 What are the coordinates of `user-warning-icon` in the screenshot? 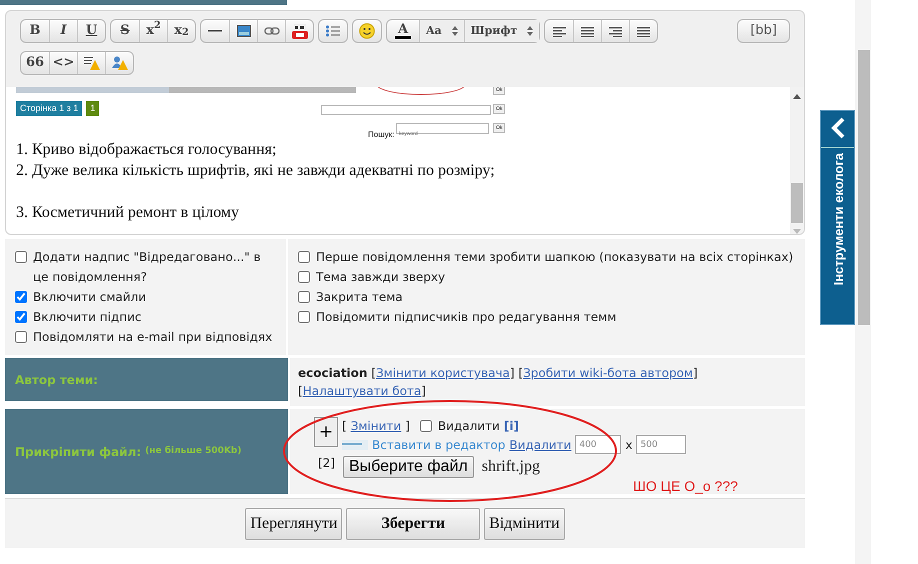 It's located at (120, 63).